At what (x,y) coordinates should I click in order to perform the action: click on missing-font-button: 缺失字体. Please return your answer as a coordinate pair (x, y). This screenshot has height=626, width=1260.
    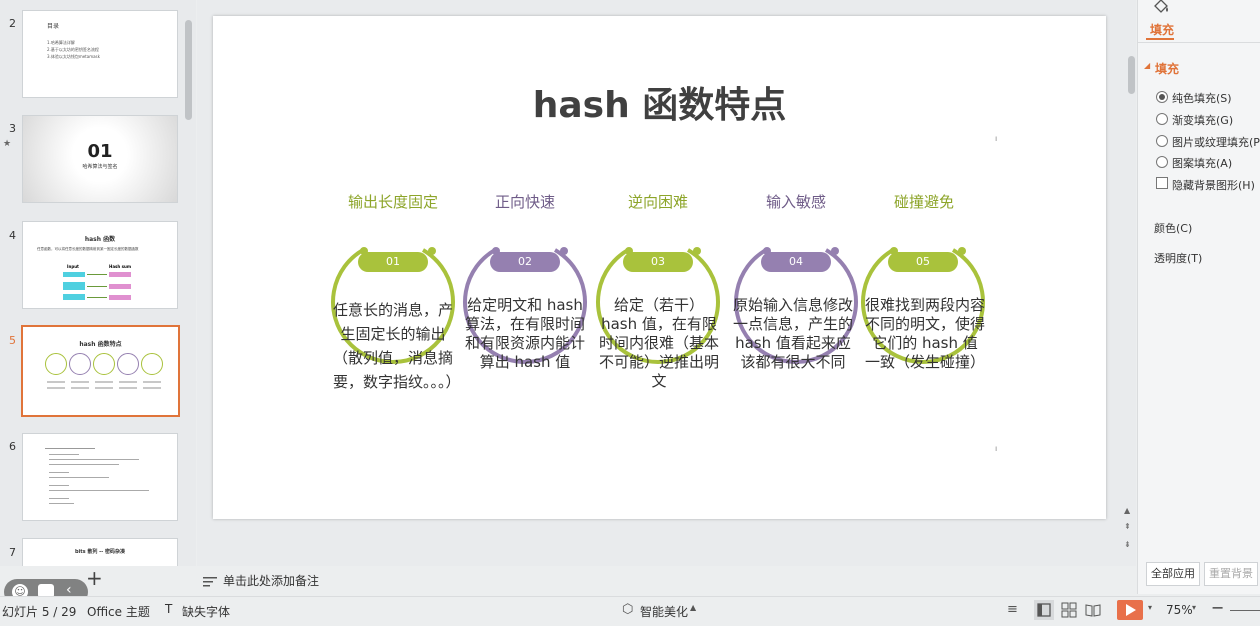
    Looking at the image, I should click on (206, 611).